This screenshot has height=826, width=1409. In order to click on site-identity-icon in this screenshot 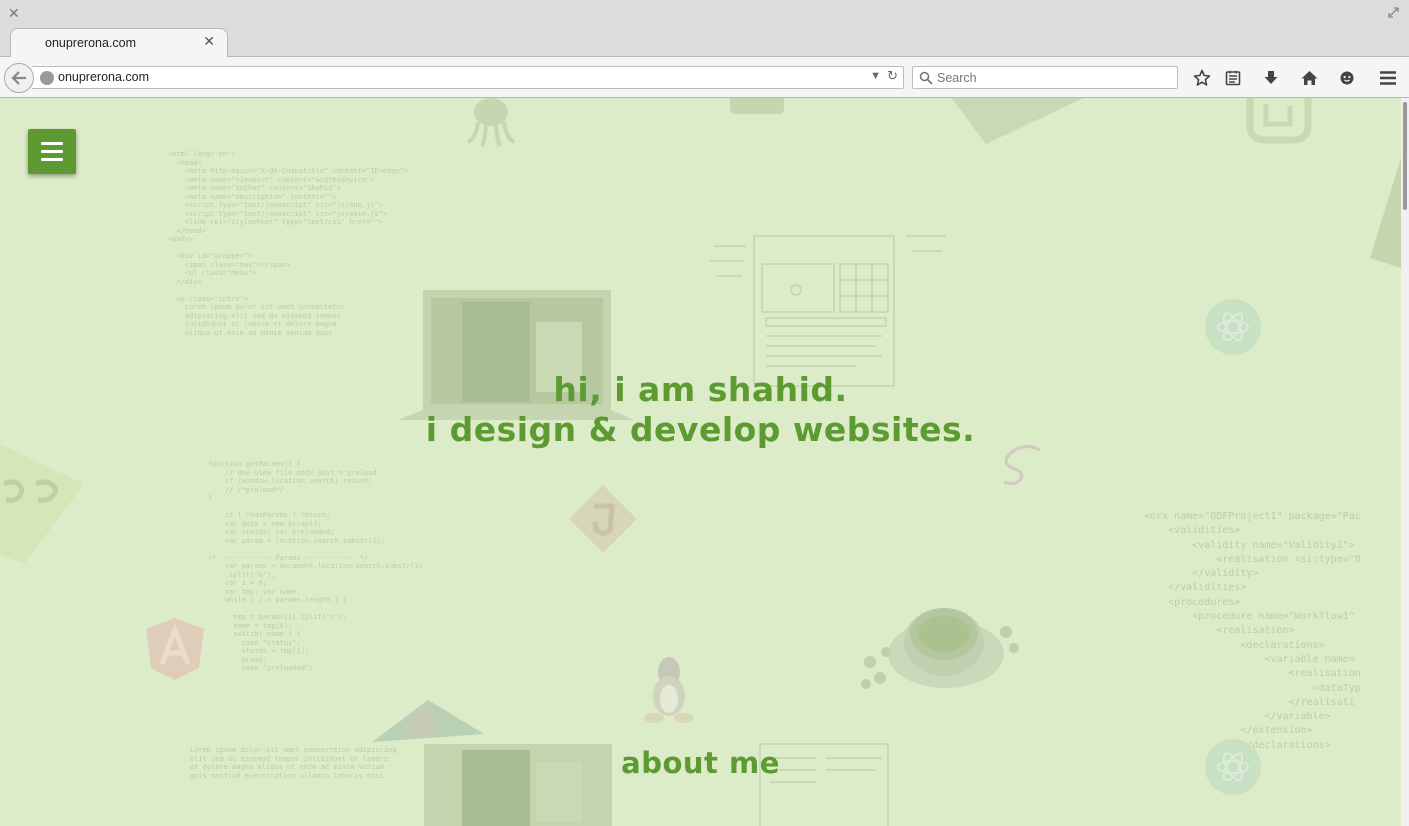, I will do `click(47, 78)`.